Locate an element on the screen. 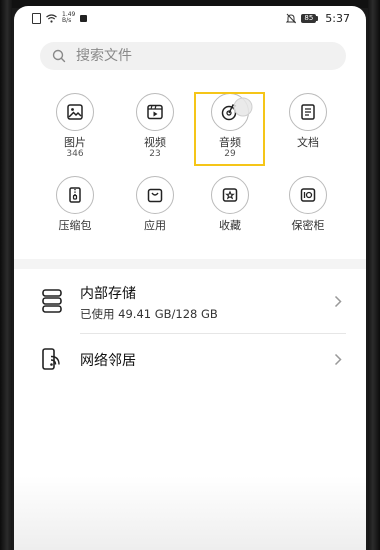 The image size is (380, 550). category-videos: 视频 23 is located at coordinates (155, 126).